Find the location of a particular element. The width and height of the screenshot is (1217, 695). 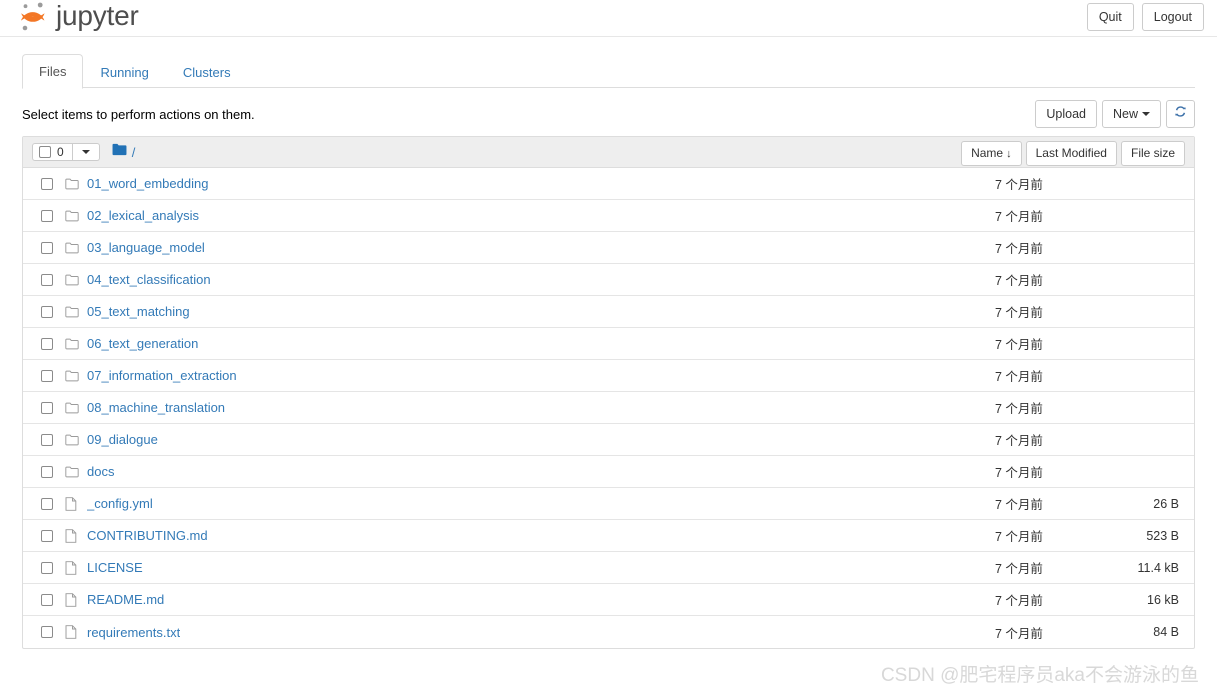

table-row: 03_language_model 7 个月前 is located at coordinates (608, 248).